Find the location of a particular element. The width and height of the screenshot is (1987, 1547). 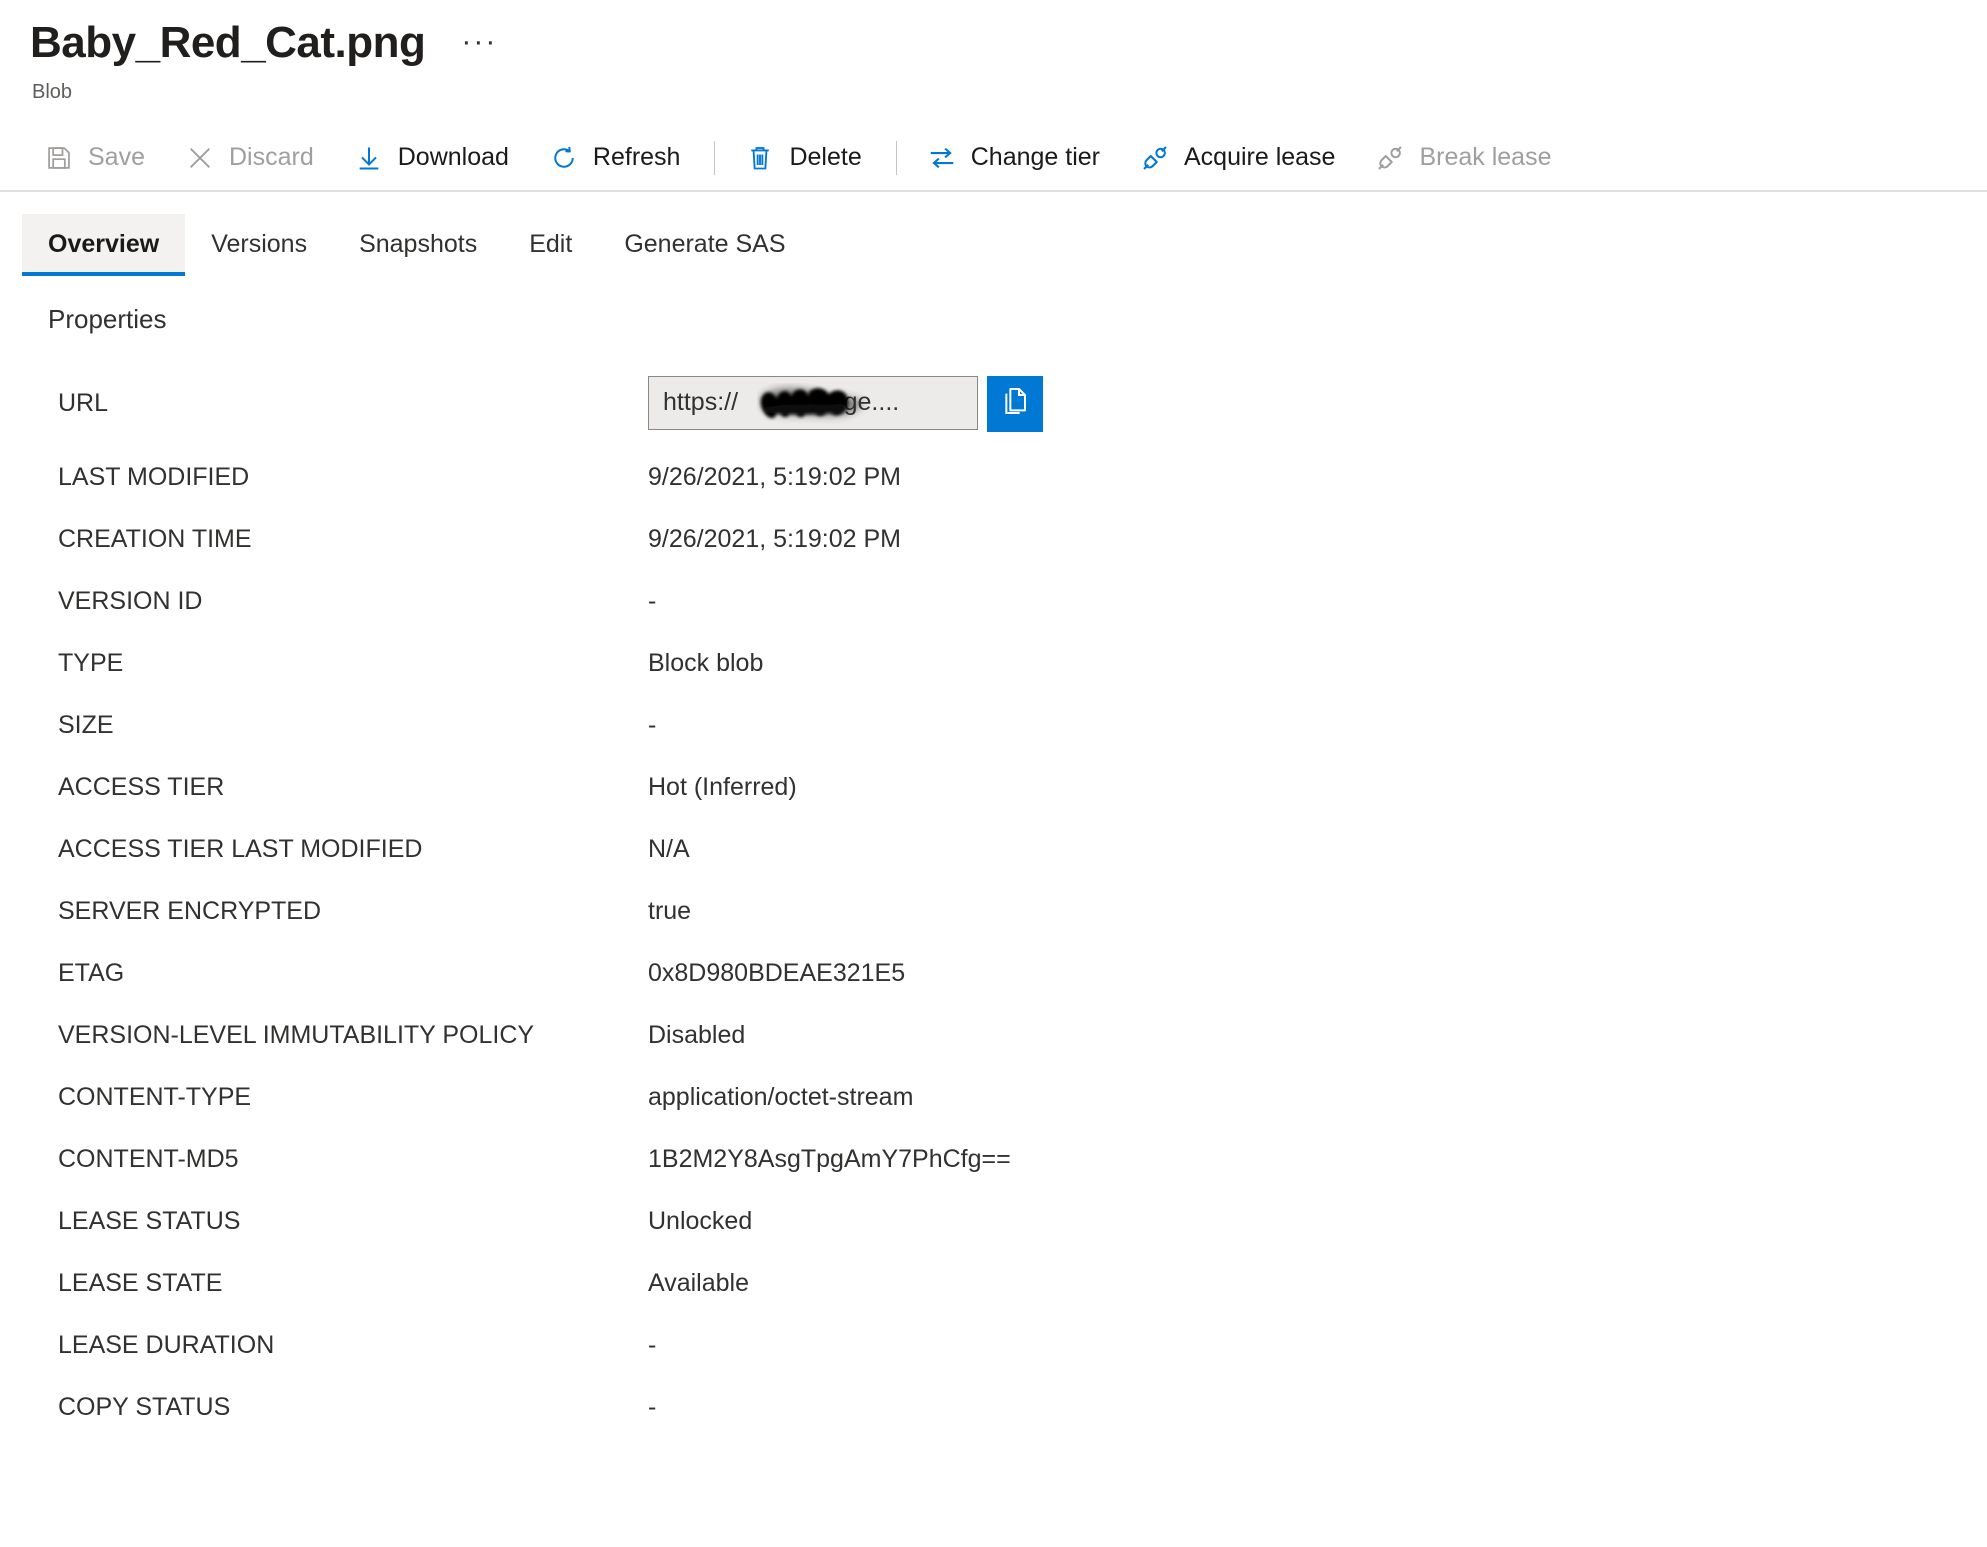

property-label: CREATION TIME is located at coordinates (155, 539).